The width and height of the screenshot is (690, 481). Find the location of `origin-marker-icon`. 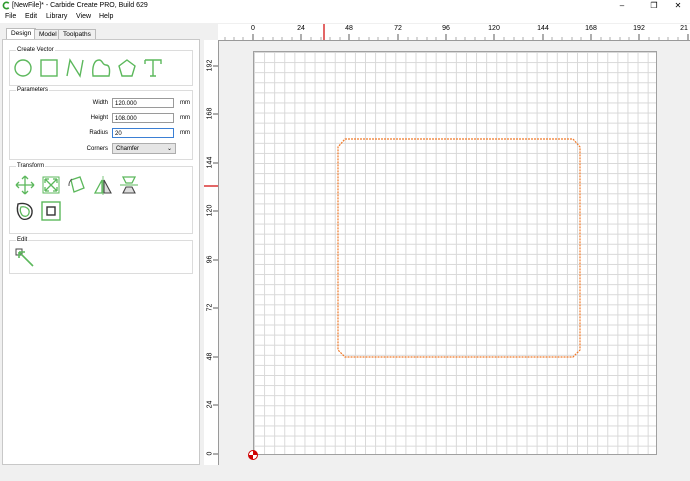

origin-marker-icon is located at coordinates (253, 455).